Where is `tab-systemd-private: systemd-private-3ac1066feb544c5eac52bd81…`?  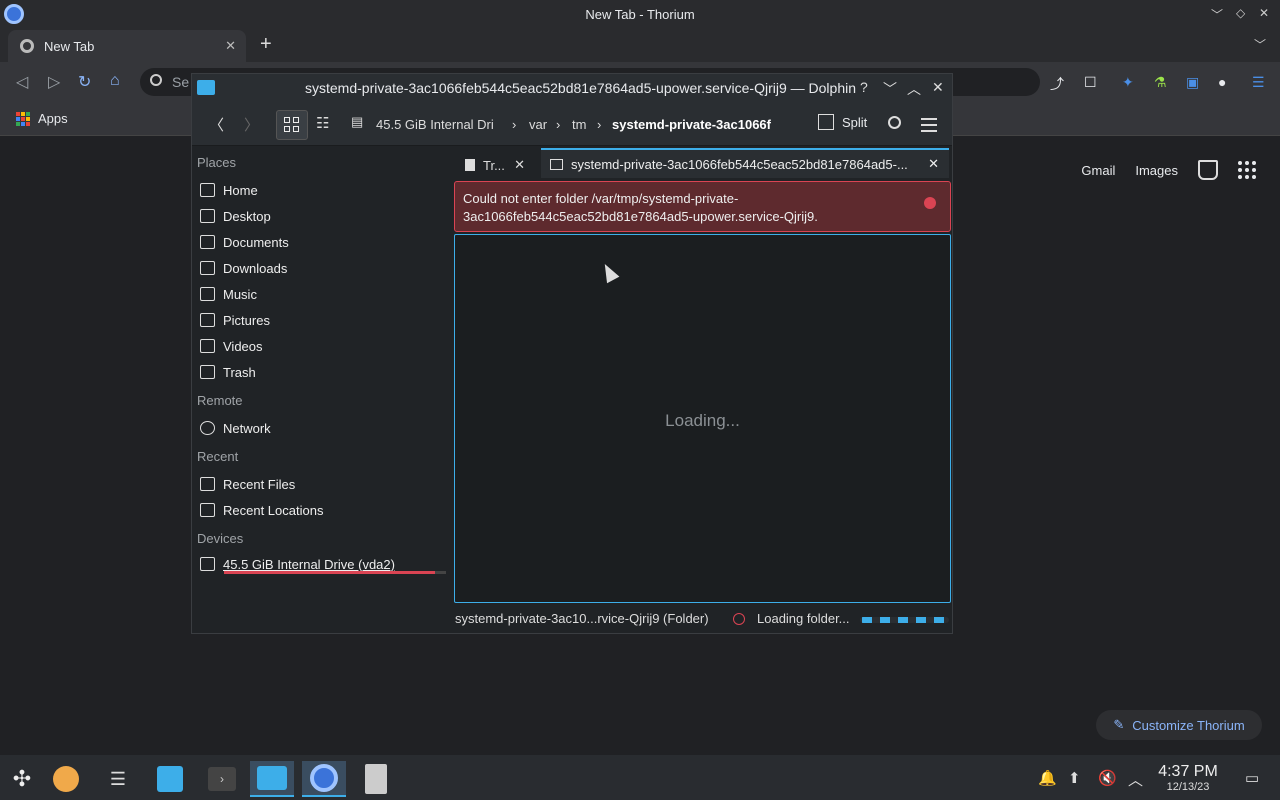
tab-systemd-private: systemd-private-3ac1066feb544c5eac52bd81… is located at coordinates (745, 163).